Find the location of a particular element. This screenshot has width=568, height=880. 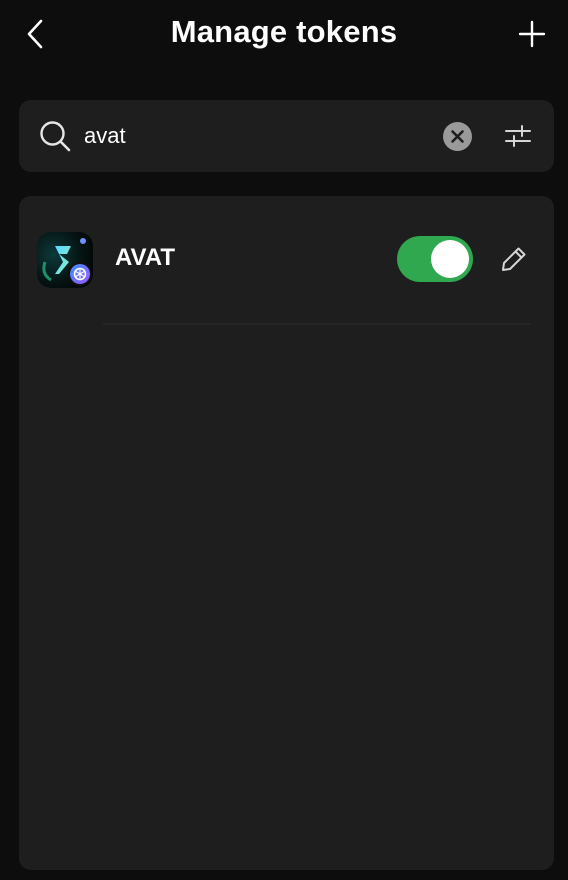

pencil-icon is located at coordinates (514, 259).